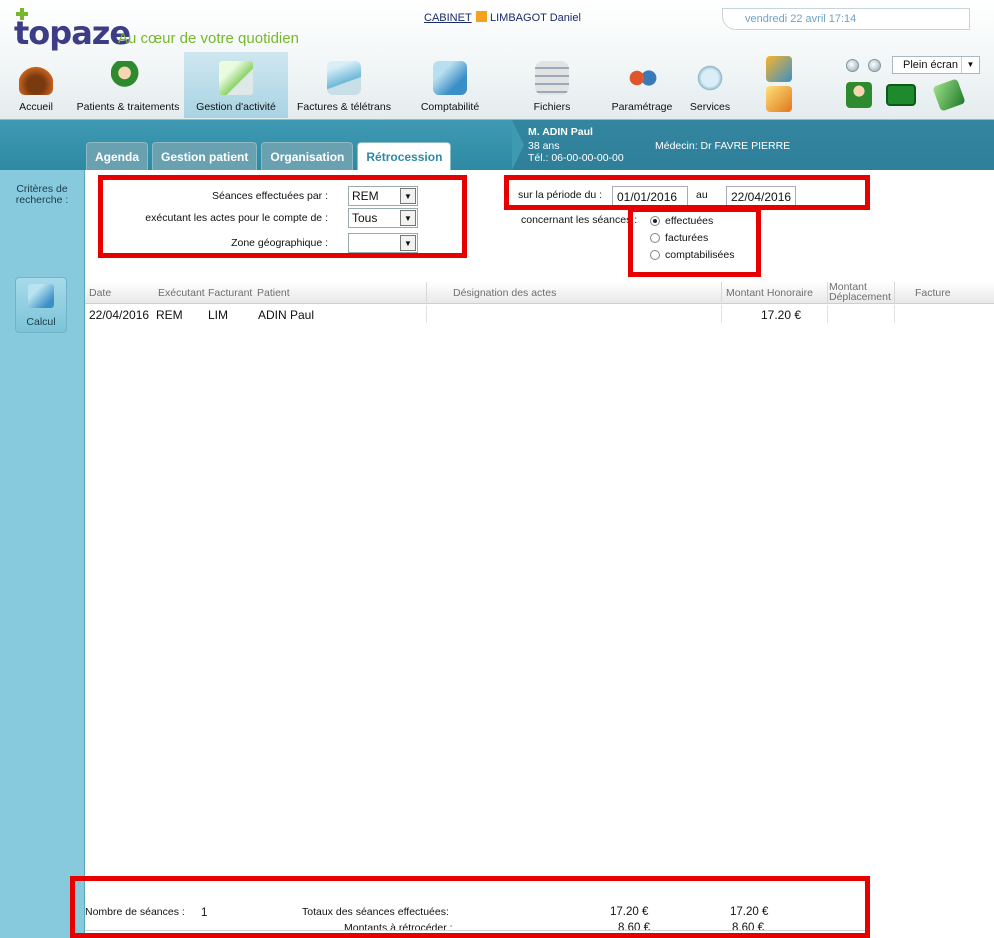 This screenshot has width=994, height=938. What do you see at coordinates (282, 216) in the screenshot?
I see `highlight-box-criteria` at bounding box center [282, 216].